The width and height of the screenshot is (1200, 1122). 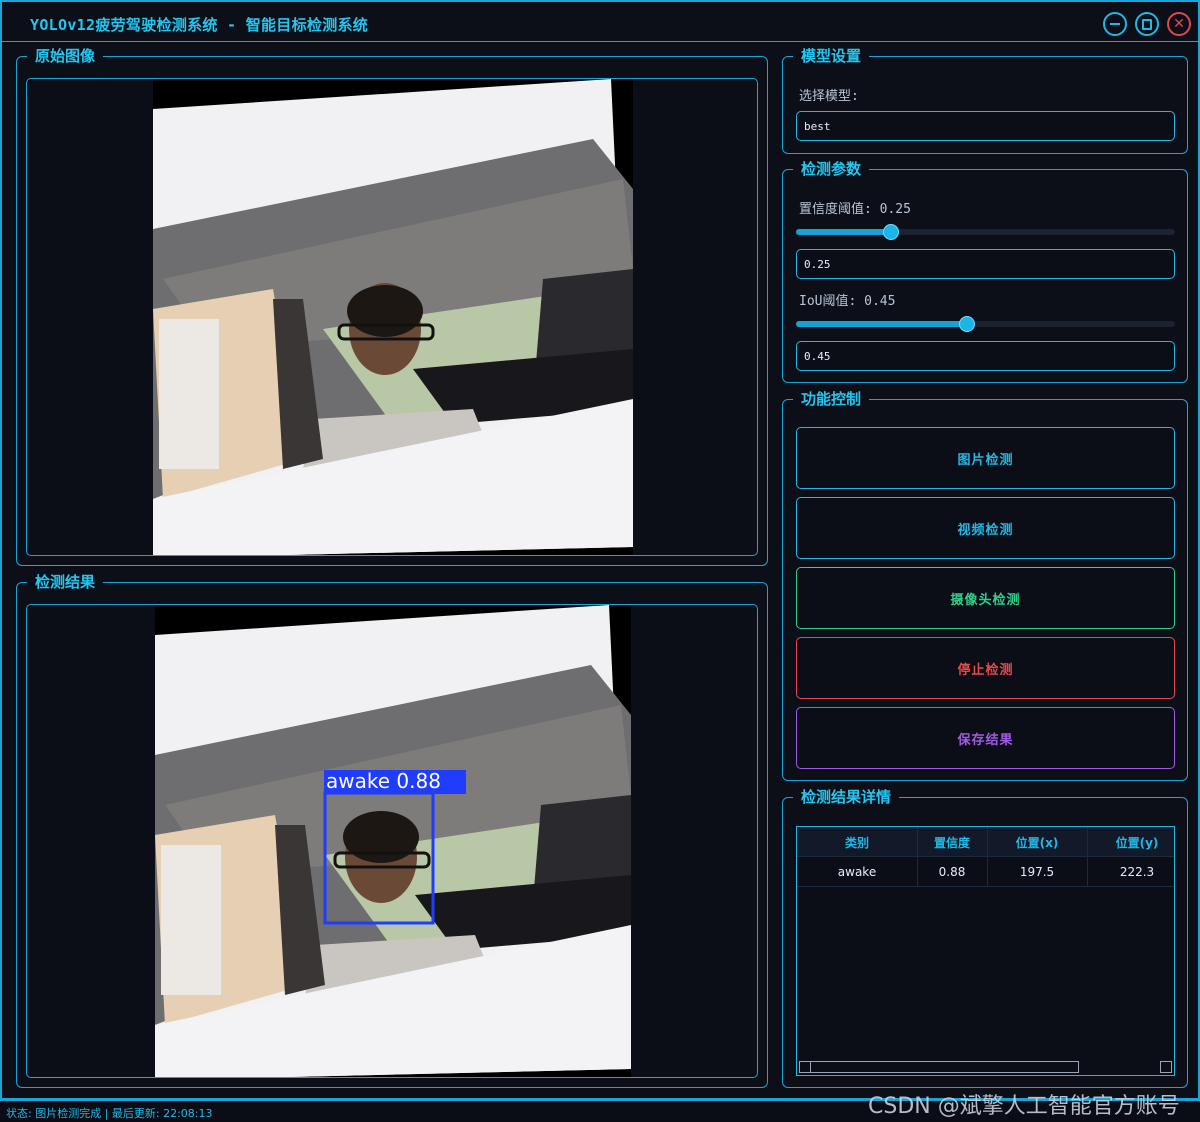 I want to click on minimize-icon, so click(x=1115, y=24).